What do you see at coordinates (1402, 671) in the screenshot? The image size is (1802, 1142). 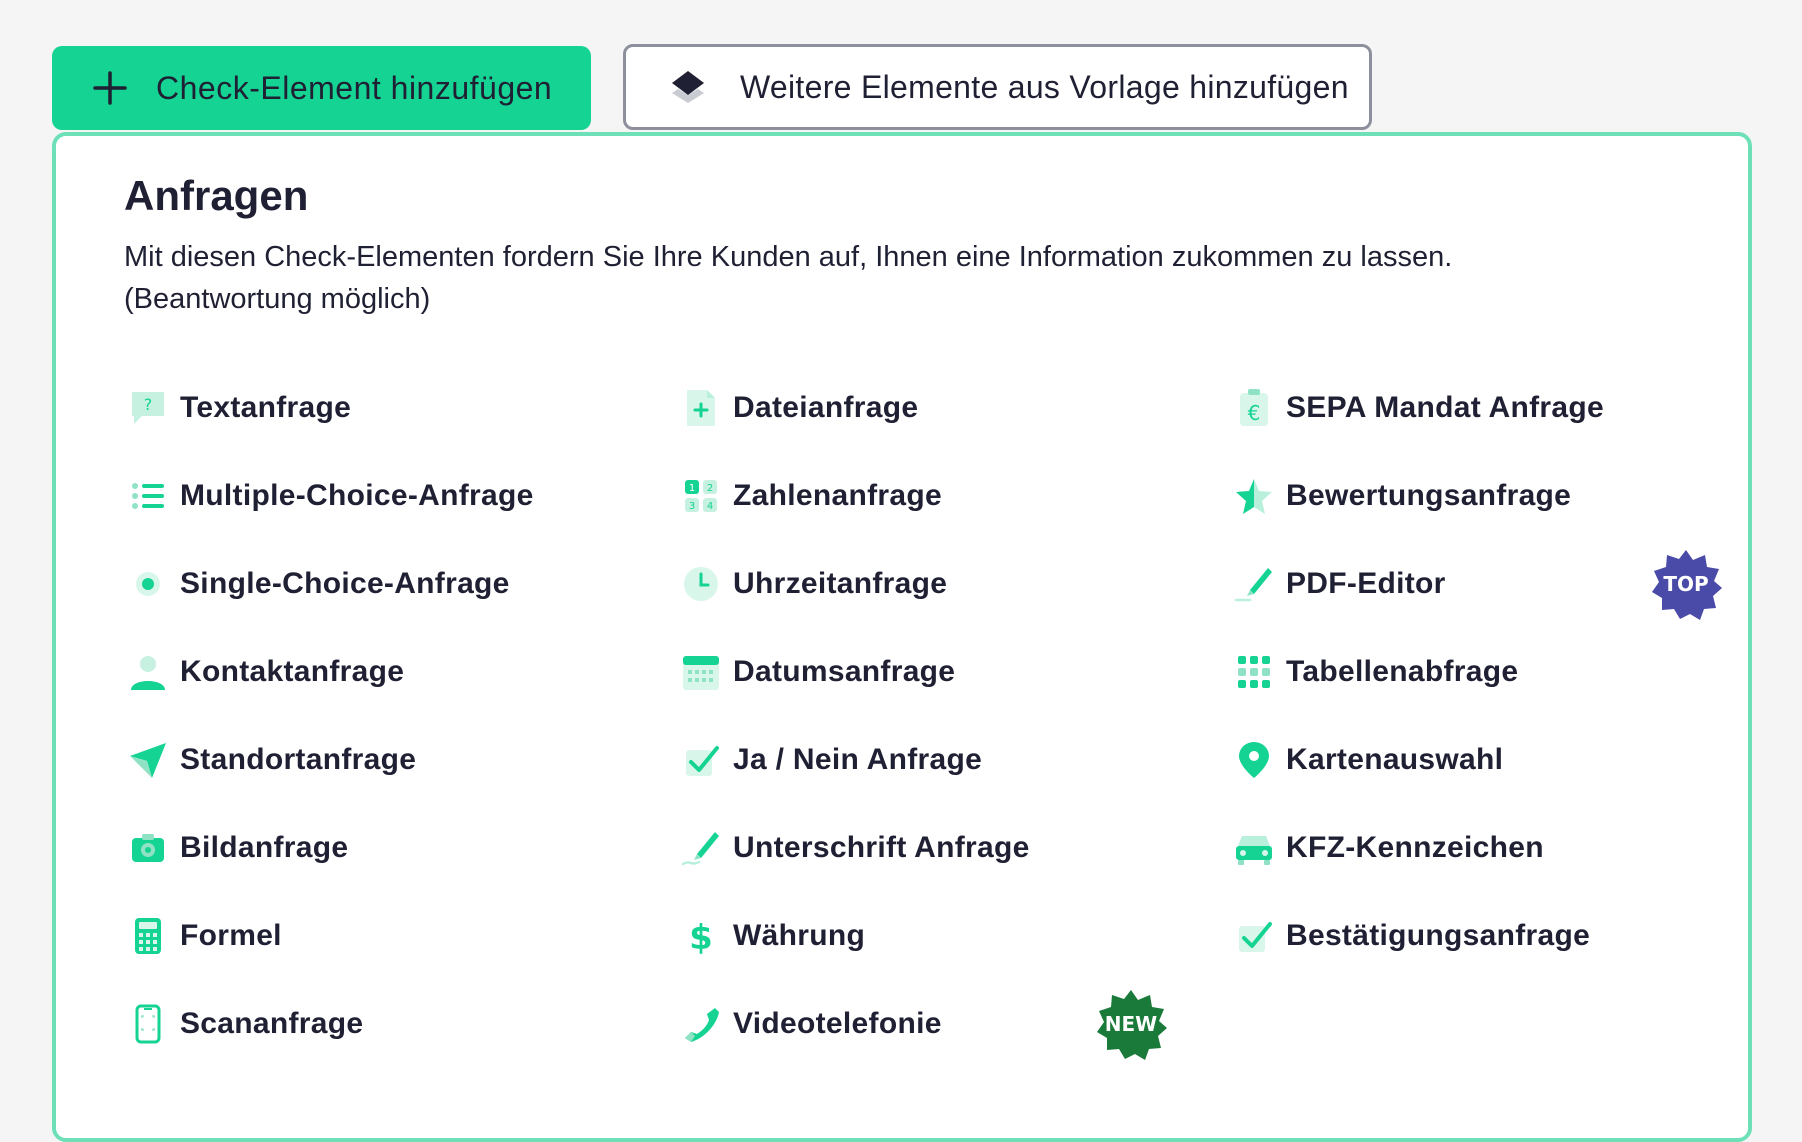 I see `item-label: Tabellenabfrage` at bounding box center [1402, 671].